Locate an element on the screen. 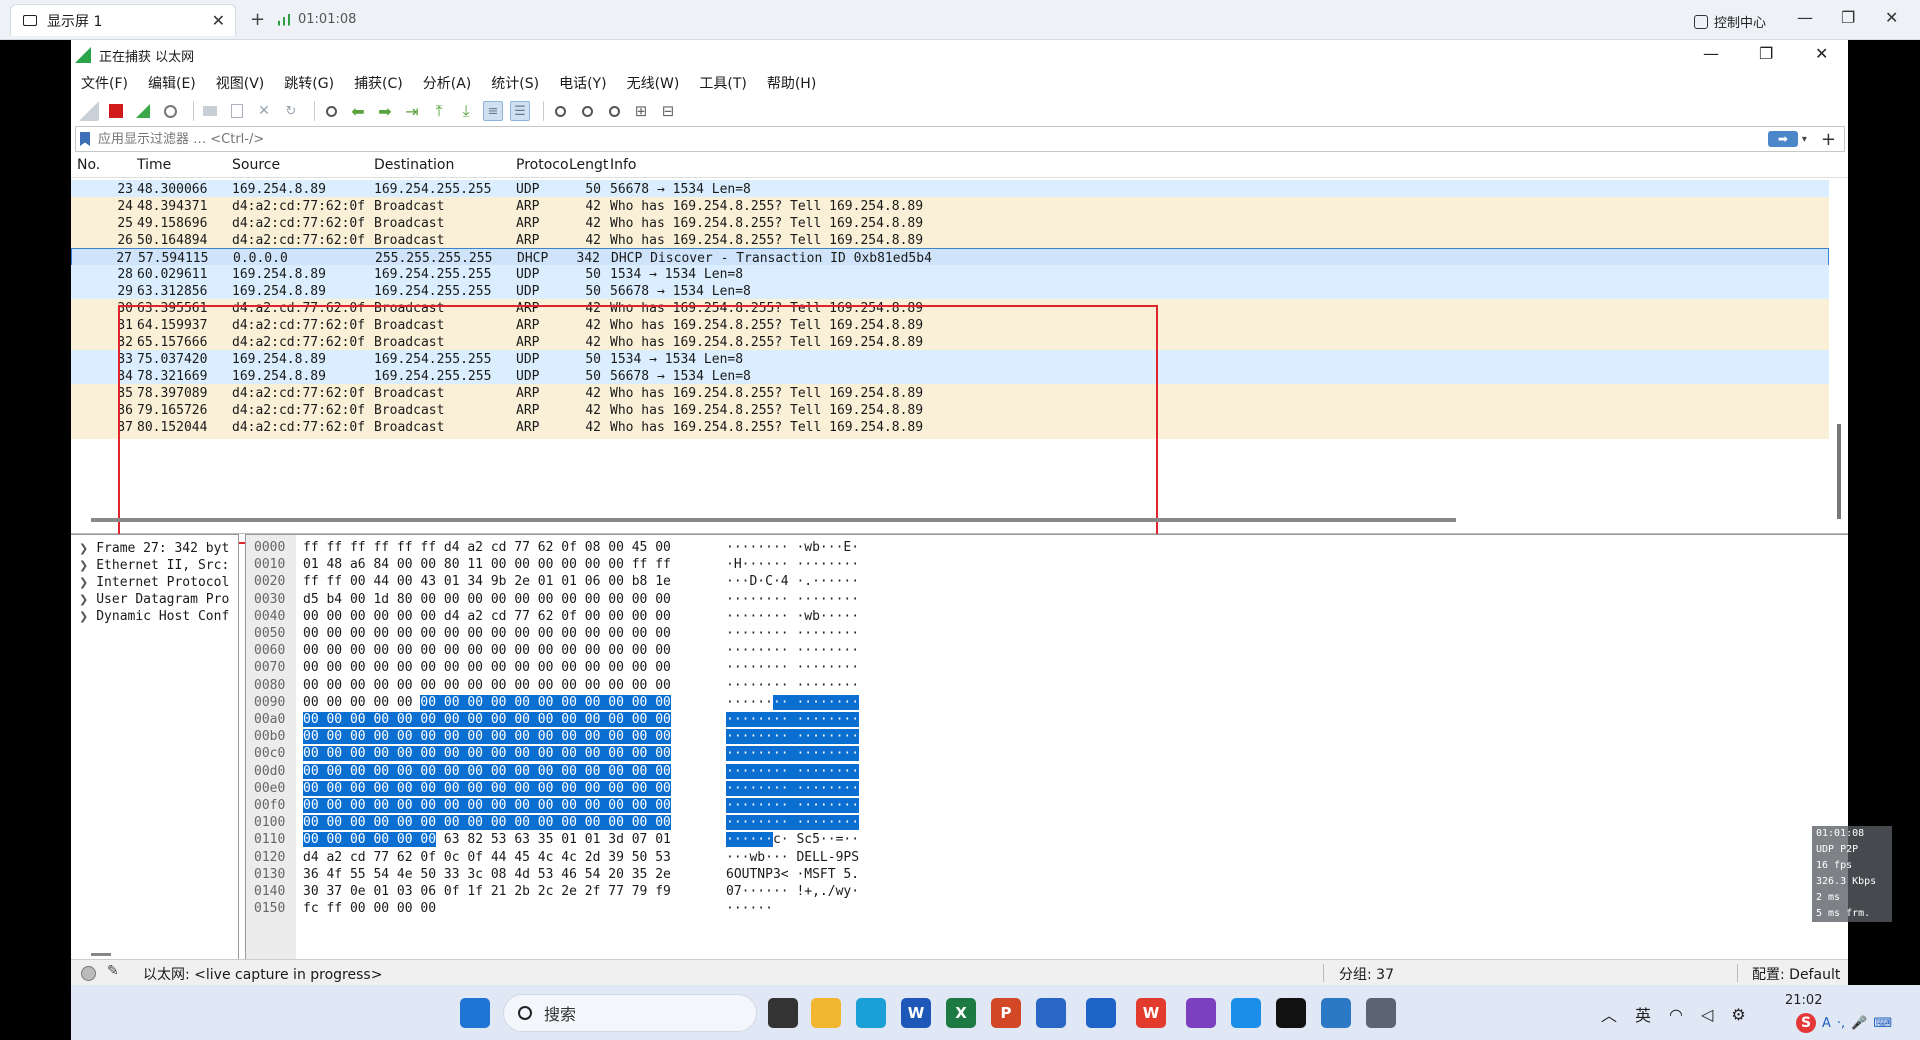 This screenshot has height=1040, width=1920. menu-file: 文件(F) is located at coordinates (104, 83).